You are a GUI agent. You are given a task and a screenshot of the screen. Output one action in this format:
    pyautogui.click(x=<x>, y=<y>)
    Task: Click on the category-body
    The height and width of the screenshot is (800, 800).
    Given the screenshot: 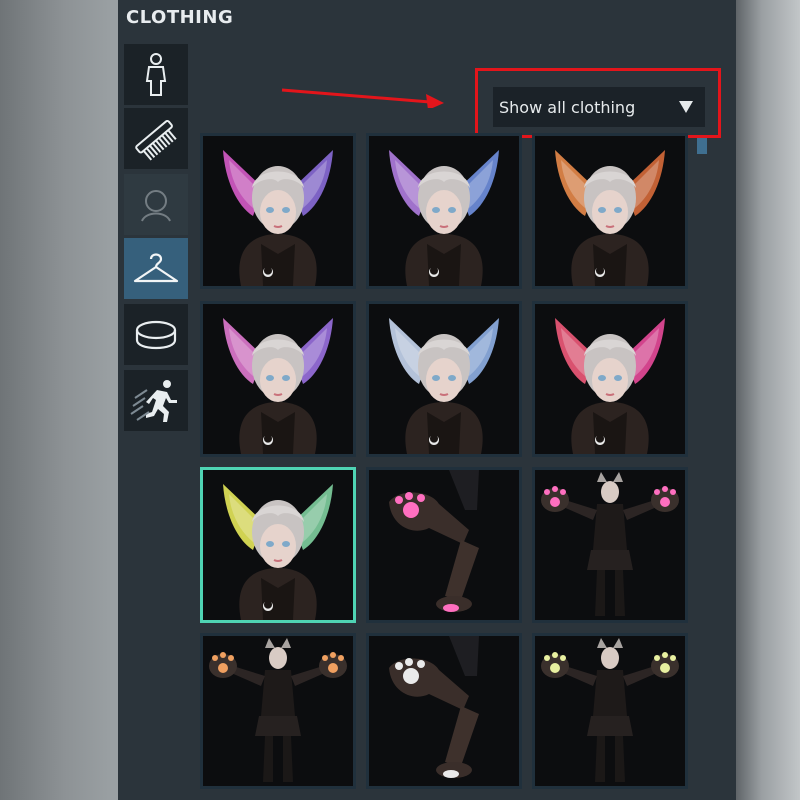 What is the action you would take?
    pyautogui.click(x=156, y=75)
    